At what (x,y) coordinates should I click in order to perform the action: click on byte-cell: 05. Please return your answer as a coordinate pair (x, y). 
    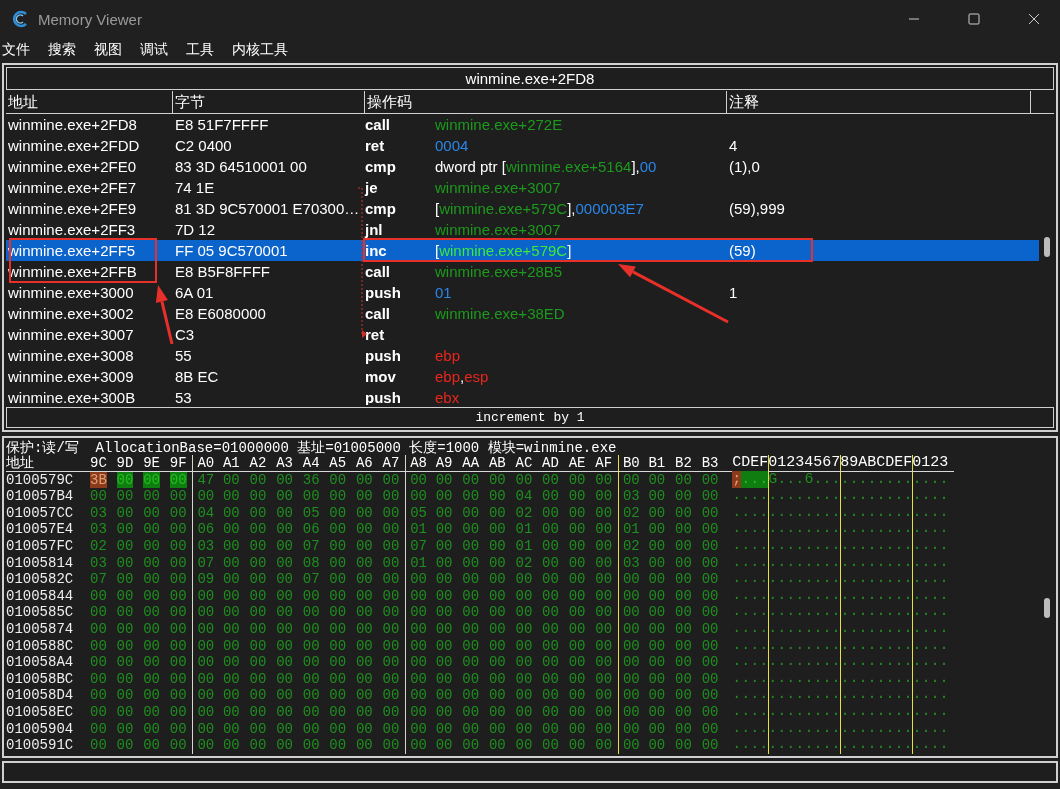
    Looking at the image, I should click on (311, 512).